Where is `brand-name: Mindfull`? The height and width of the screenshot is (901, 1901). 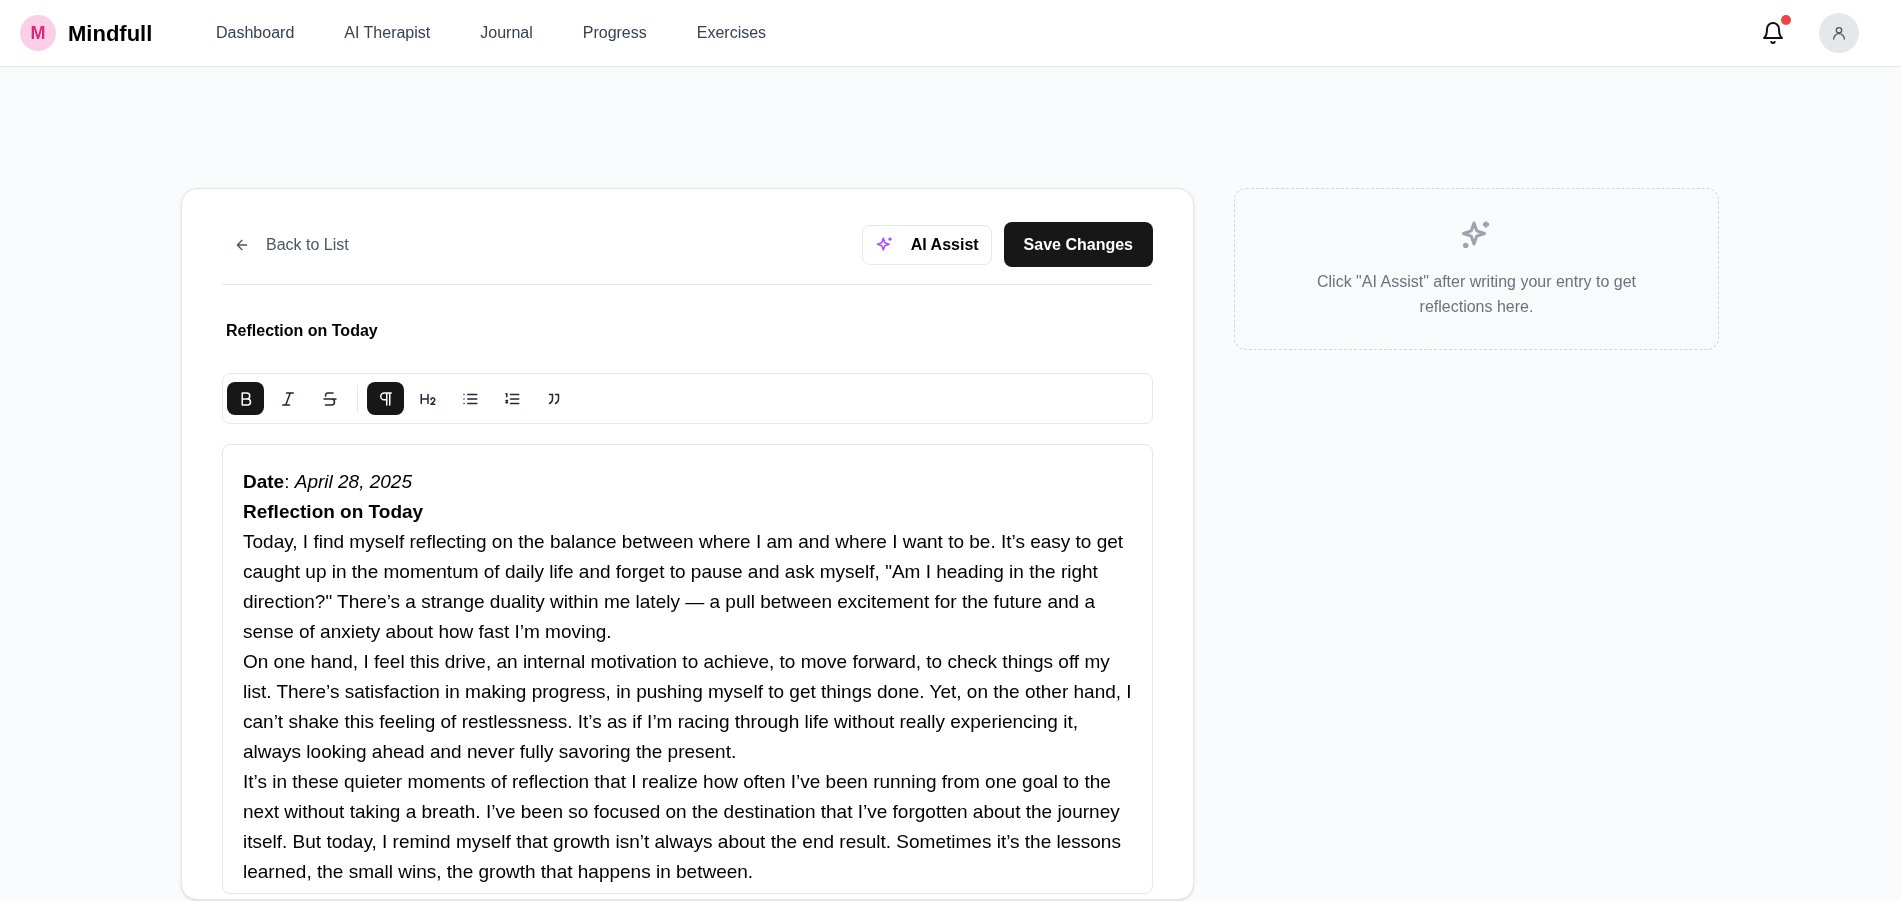 brand-name: Mindfull is located at coordinates (110, 33).